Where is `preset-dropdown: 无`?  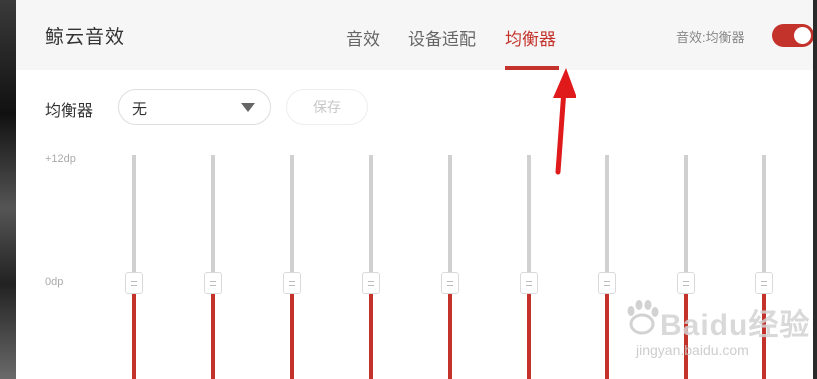 preset-dropdown: 无 is located at coordinates (194, 107).